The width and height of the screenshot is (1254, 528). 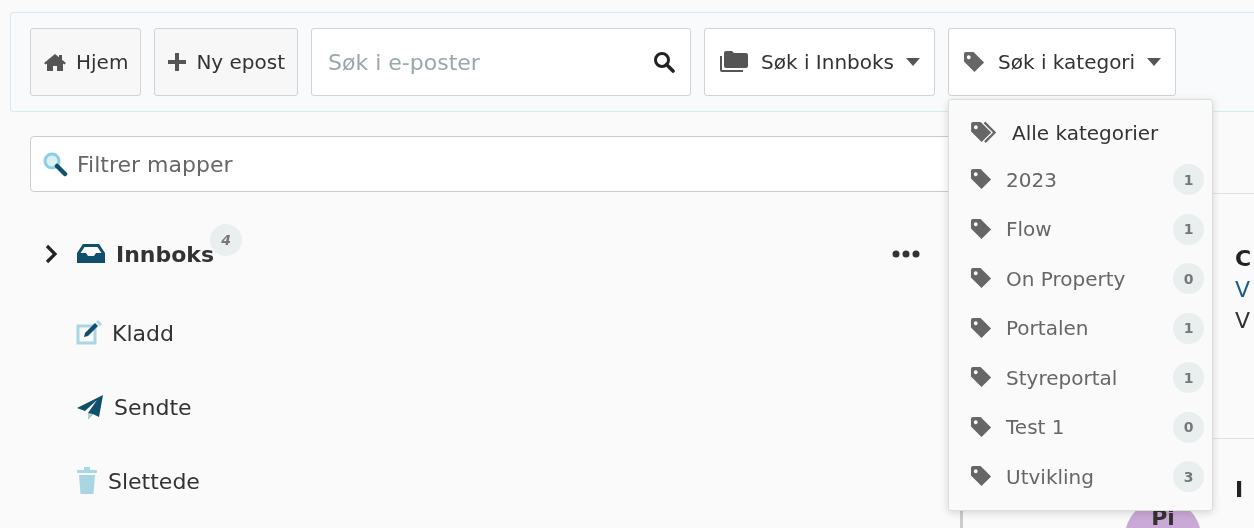 What do you see at coordinates (1080, 279) in the screenshot?
I see `category-menu-item: On Property 0` at bounding box center [1080, 279].